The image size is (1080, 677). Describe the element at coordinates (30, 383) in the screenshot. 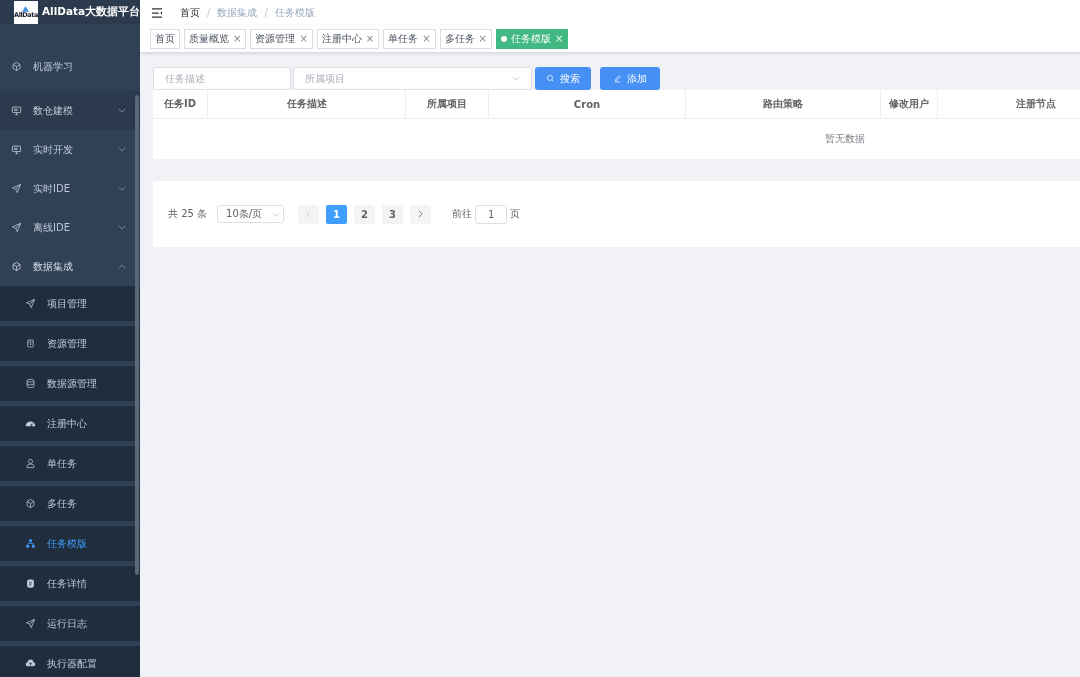

I see `database-icon` at that location.